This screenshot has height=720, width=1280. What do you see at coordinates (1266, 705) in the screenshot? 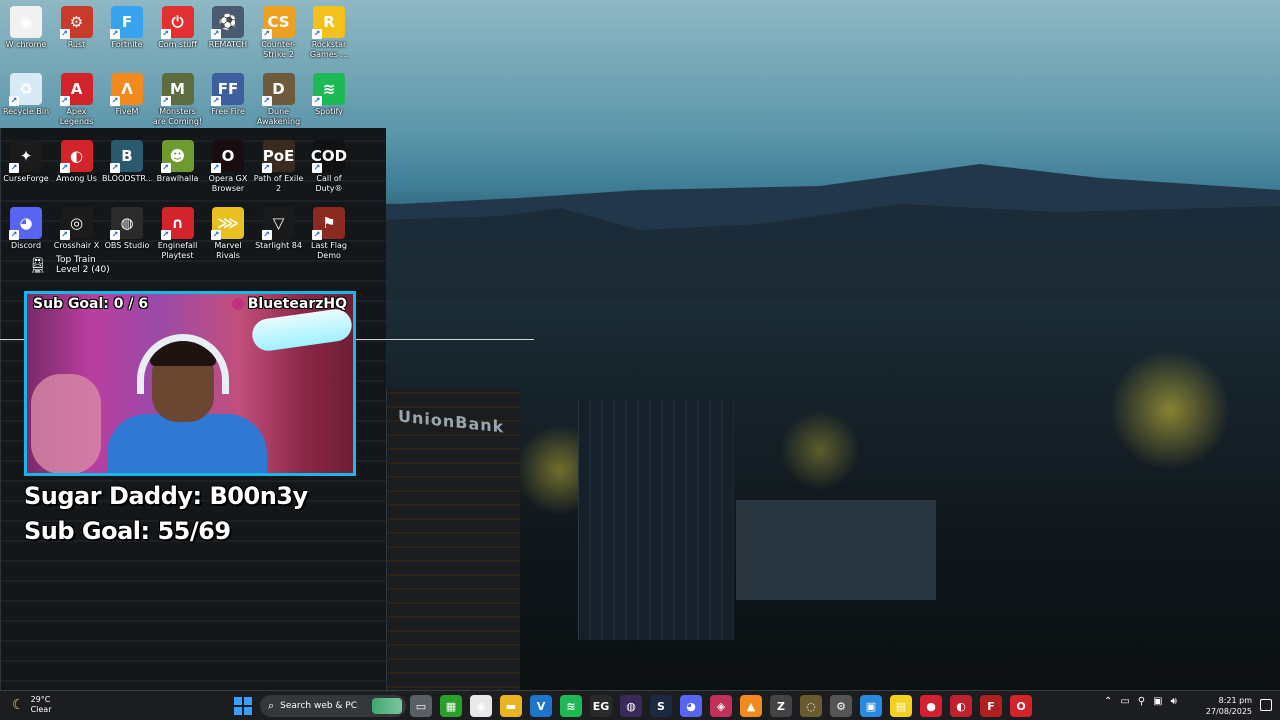
I see `notification-icon` at bounding box center [1266, 705].